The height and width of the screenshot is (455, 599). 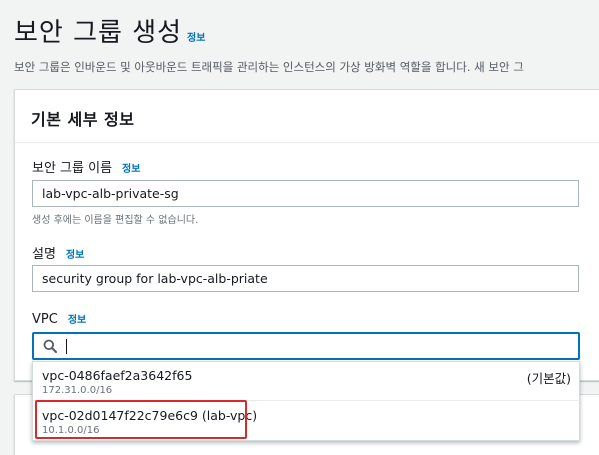 I want to click on vpc-label: VPC, so click(x=45, y=319).